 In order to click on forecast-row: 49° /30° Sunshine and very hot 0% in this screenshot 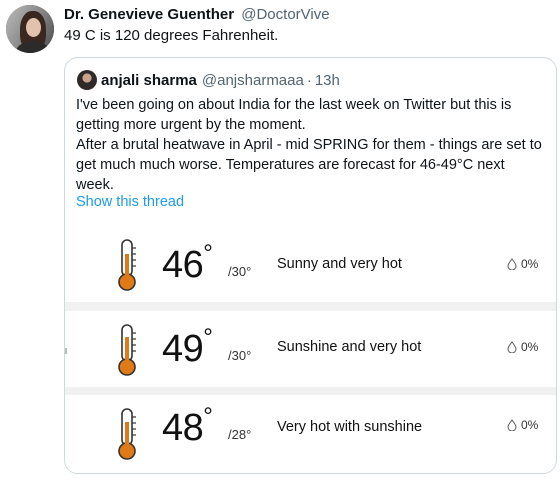, I will do `click(310, 349)`.